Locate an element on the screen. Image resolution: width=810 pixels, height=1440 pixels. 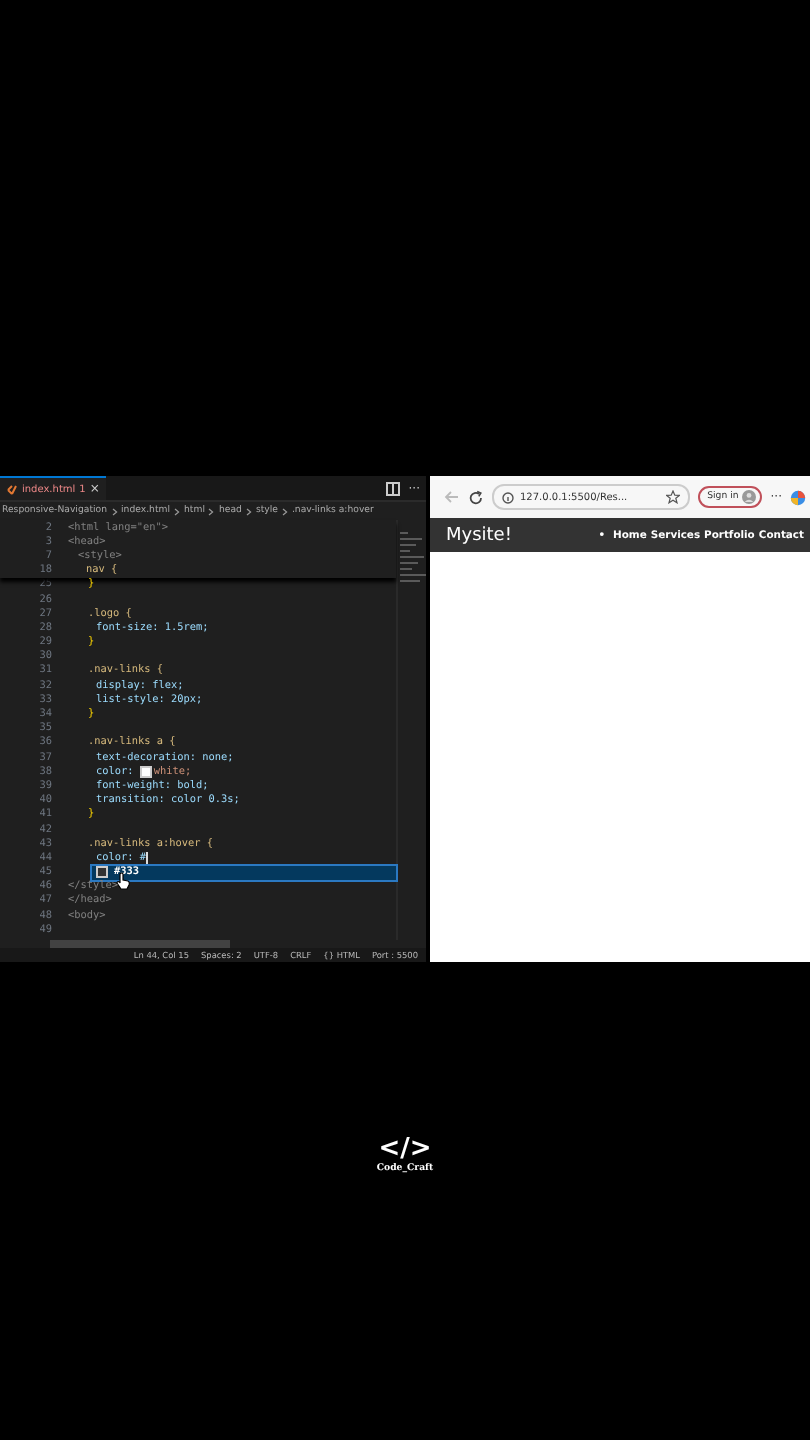
split-editor-icon is located at coordinates (393, 488).